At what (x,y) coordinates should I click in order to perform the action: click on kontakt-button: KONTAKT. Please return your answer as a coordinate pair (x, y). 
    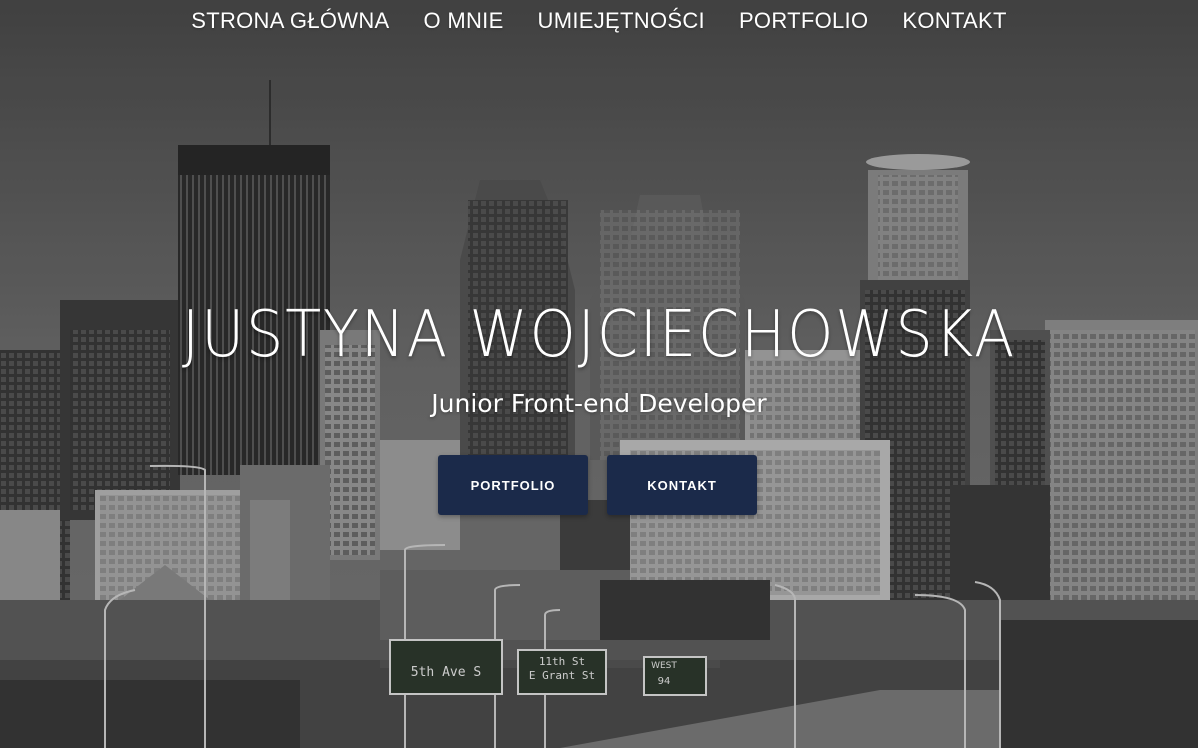
    Looking at the image, I should click on (682, 485).